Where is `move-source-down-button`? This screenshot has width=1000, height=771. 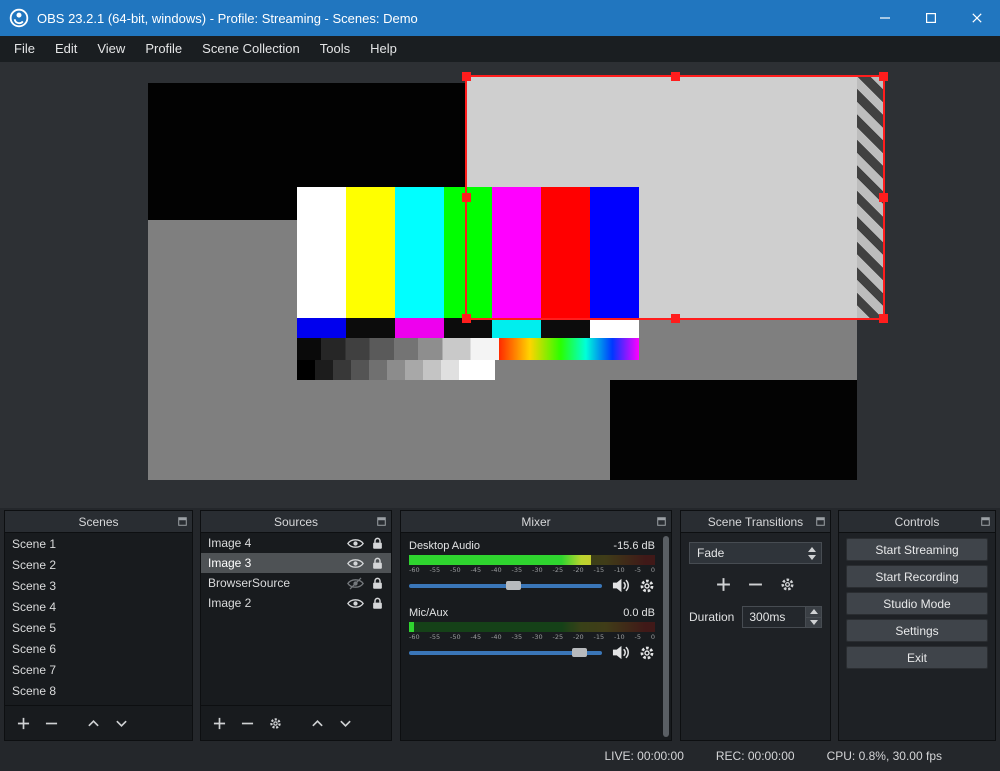 move-source-down-button is located at coordinates (345, 723).